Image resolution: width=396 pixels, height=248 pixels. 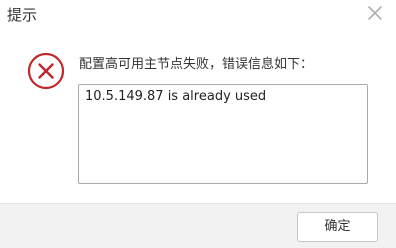 What do you see at coordinates (22, 15) in the screenshot?
I see `dialog-title: 提示` at bounding box center [22, 15].